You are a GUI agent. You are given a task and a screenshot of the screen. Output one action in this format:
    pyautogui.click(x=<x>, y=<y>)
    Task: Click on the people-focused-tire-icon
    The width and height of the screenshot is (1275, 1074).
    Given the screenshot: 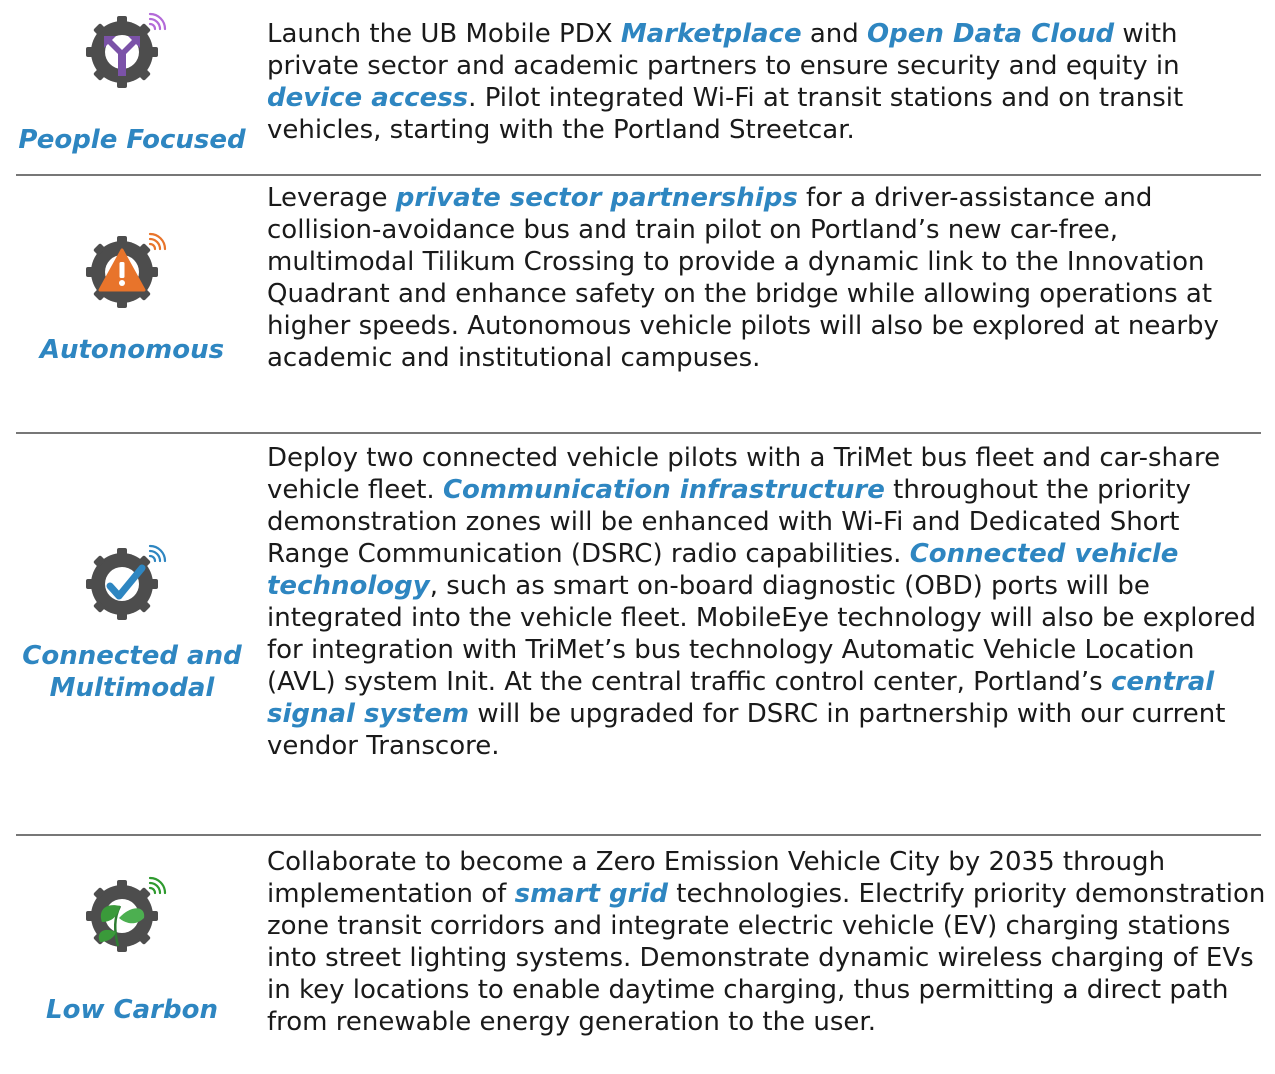 What is the action you would take?
    pyautogui.click(x=132, y=53)
    